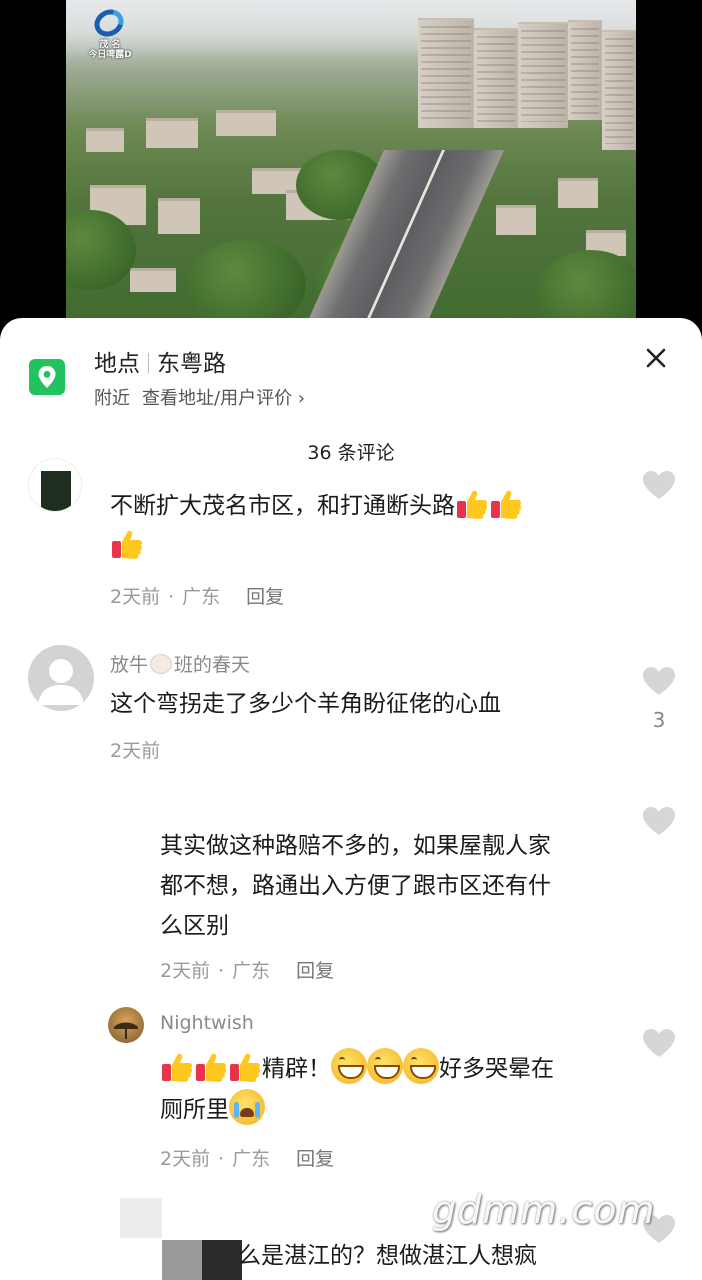 This screenshot has width=702, height=1280. I want to click on logo-text-bottom: 今日啤露D, so click(110, 55).